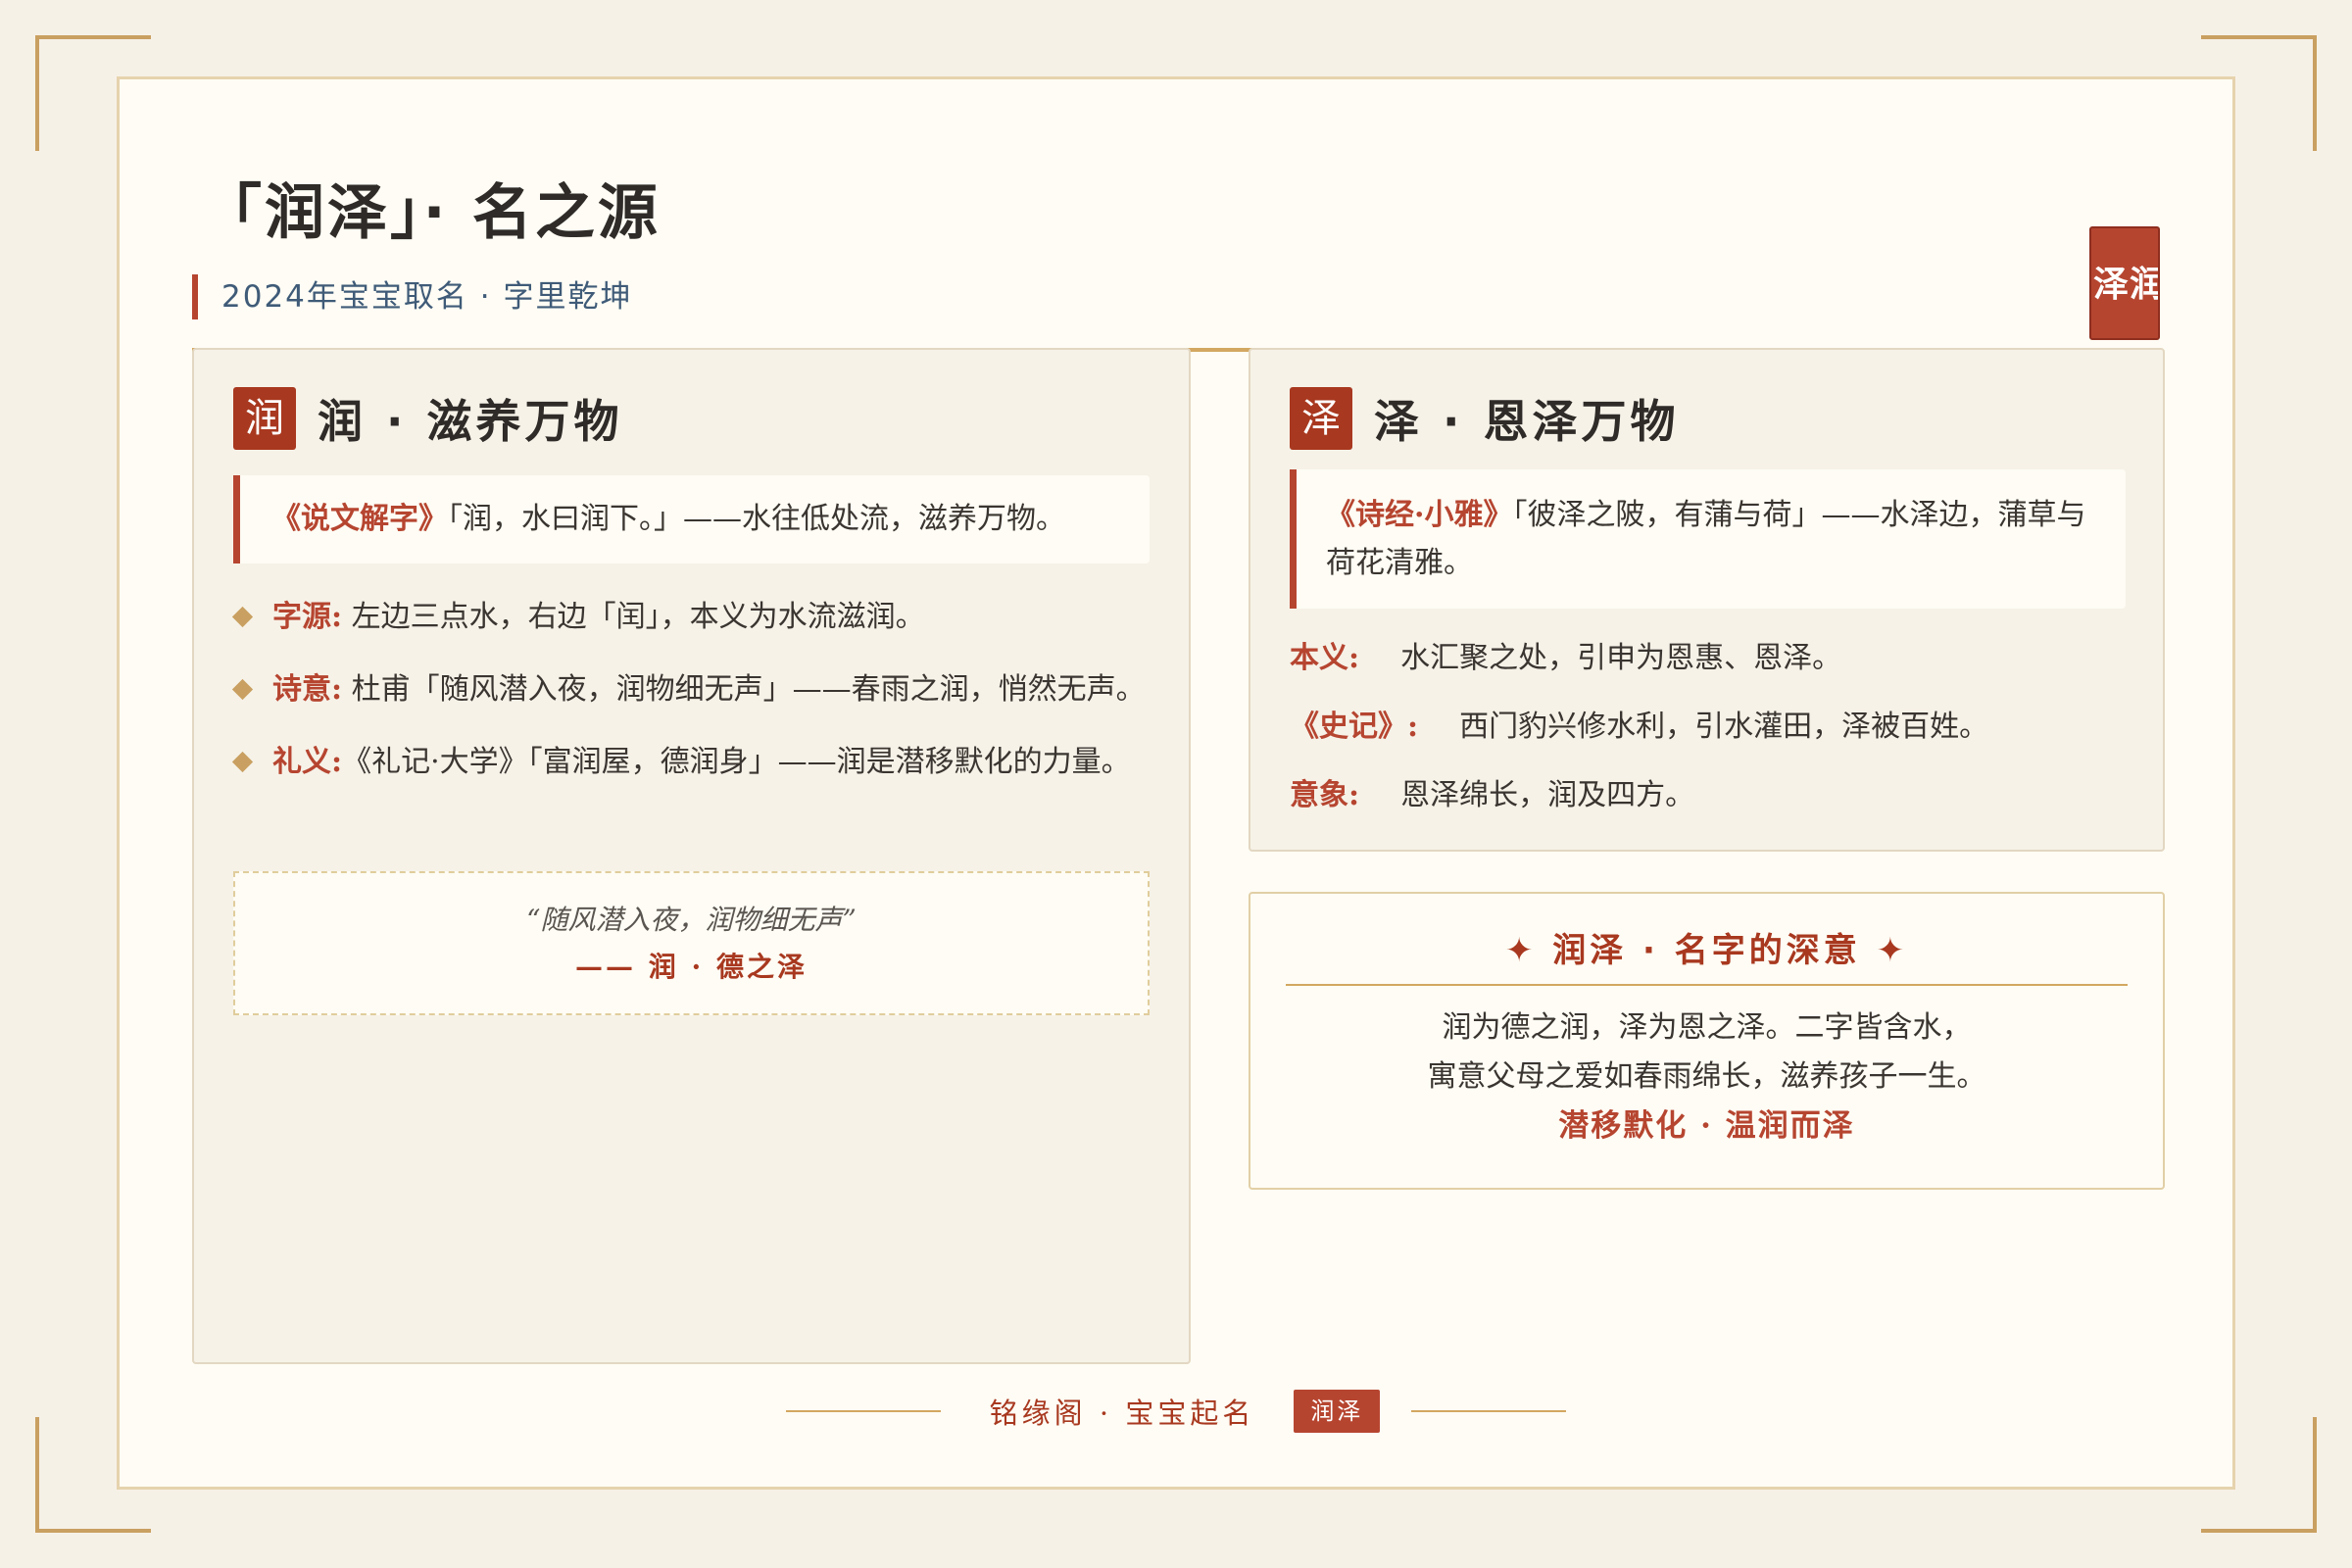 This screenshot has width=2352, height=1568. What do you see at coordinates (2124, 283) in the screenshot?
I see `seal-stamp: 泽润` at bounding box center [2124, 283].